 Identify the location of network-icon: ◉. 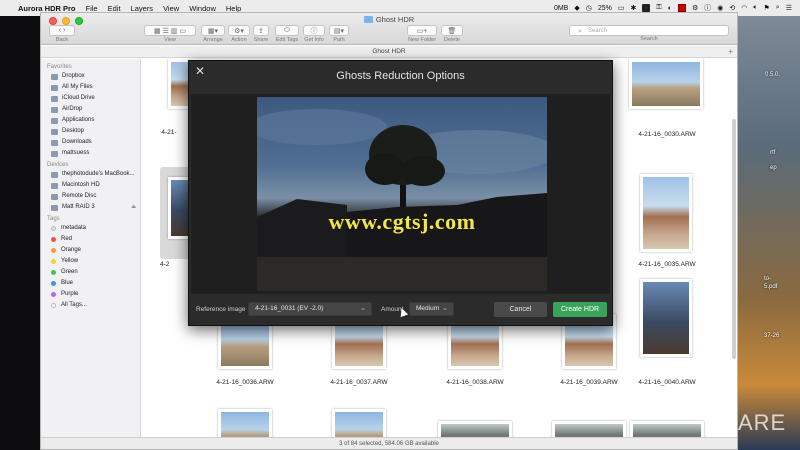
(720, 8).